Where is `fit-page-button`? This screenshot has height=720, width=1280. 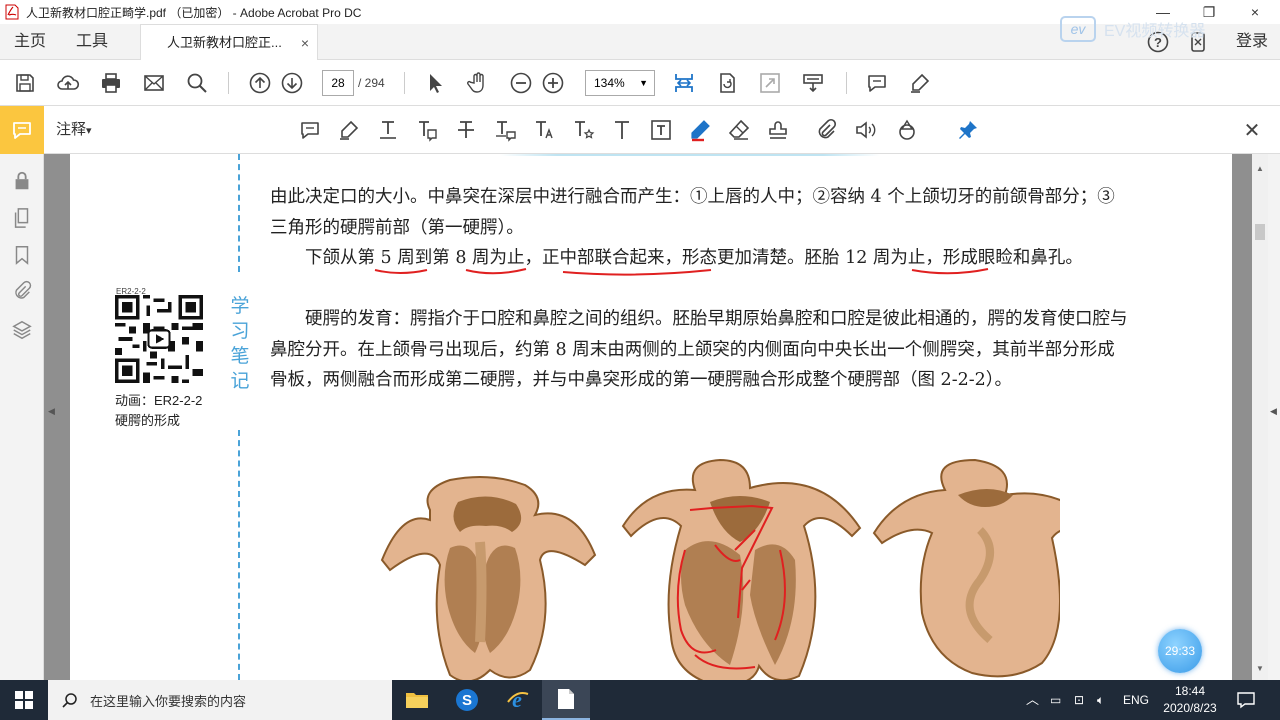
fit-page-button is located at coordinates (684, 83).